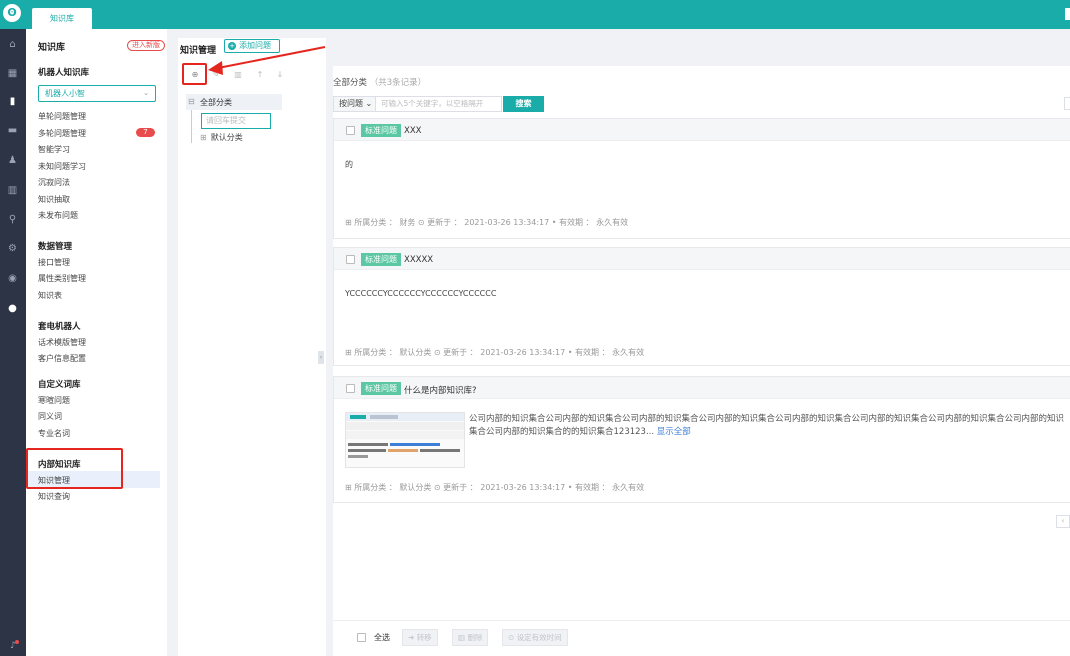 The height and width of the screenshot is (656, 1070). What do you see at coordinates (382, 637) in the screenshot?
I see `select-all-label: 全选` at bounding box center [382, 637].